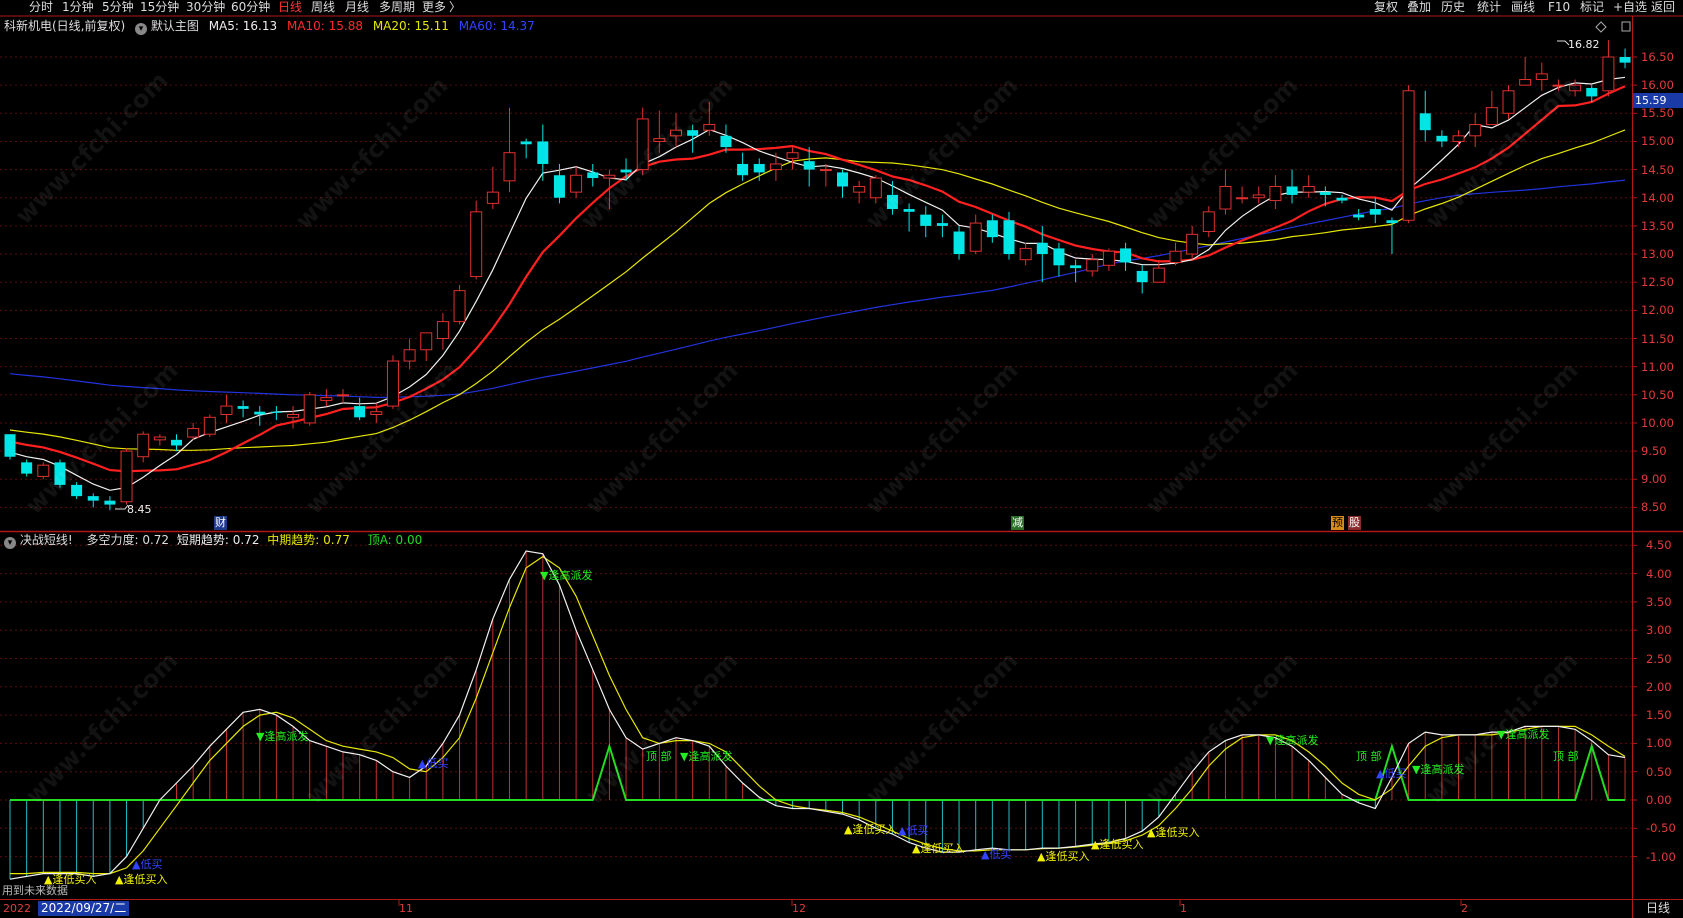 This screenshot has height=918, width=1683. What do you see at coordinates (1654, 479) in the screenshot?
I see `price-axis-label: 9.00` at bounding box center [1654, 479].